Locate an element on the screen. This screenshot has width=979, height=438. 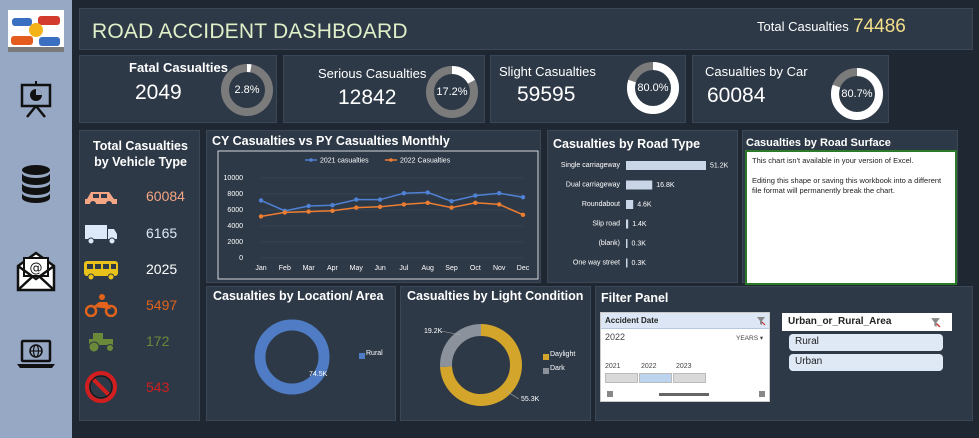
area-slicer-title: Urban_or_Rural_Area is located at coordinates (840, 321).